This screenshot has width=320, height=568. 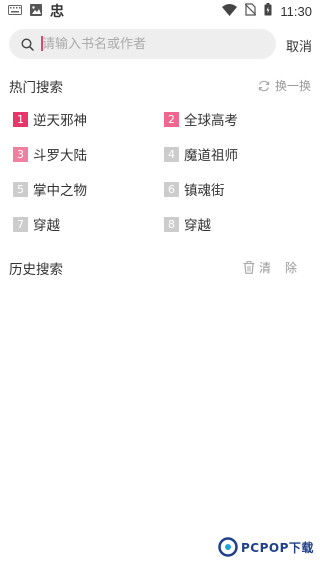 I want to click on search-input, so click(x=152, y=44).